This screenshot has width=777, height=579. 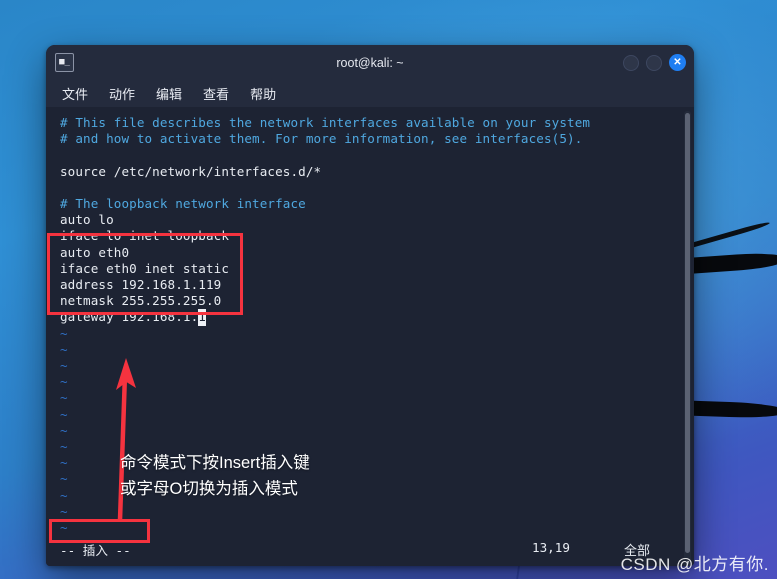 I want to click on menu-item-actions: 动作, so click(x=122, y=93).